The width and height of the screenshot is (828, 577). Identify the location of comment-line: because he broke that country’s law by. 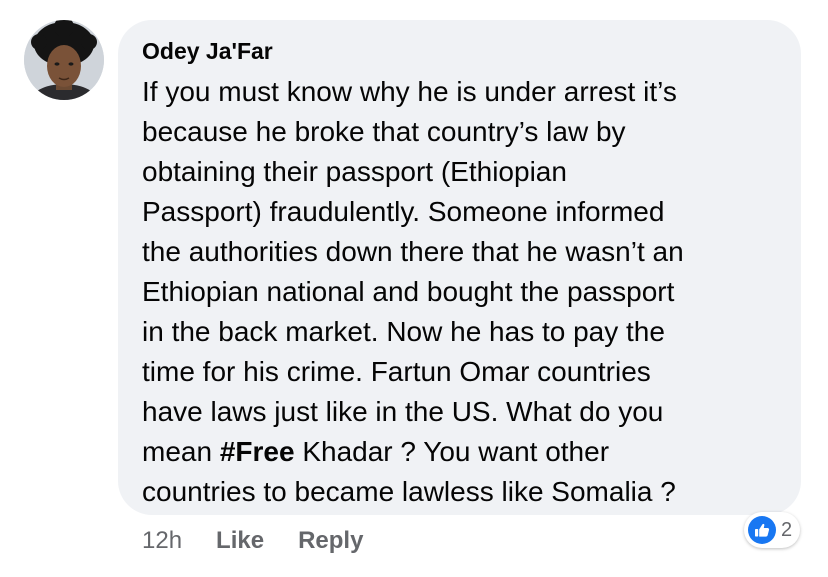
(384, 131).